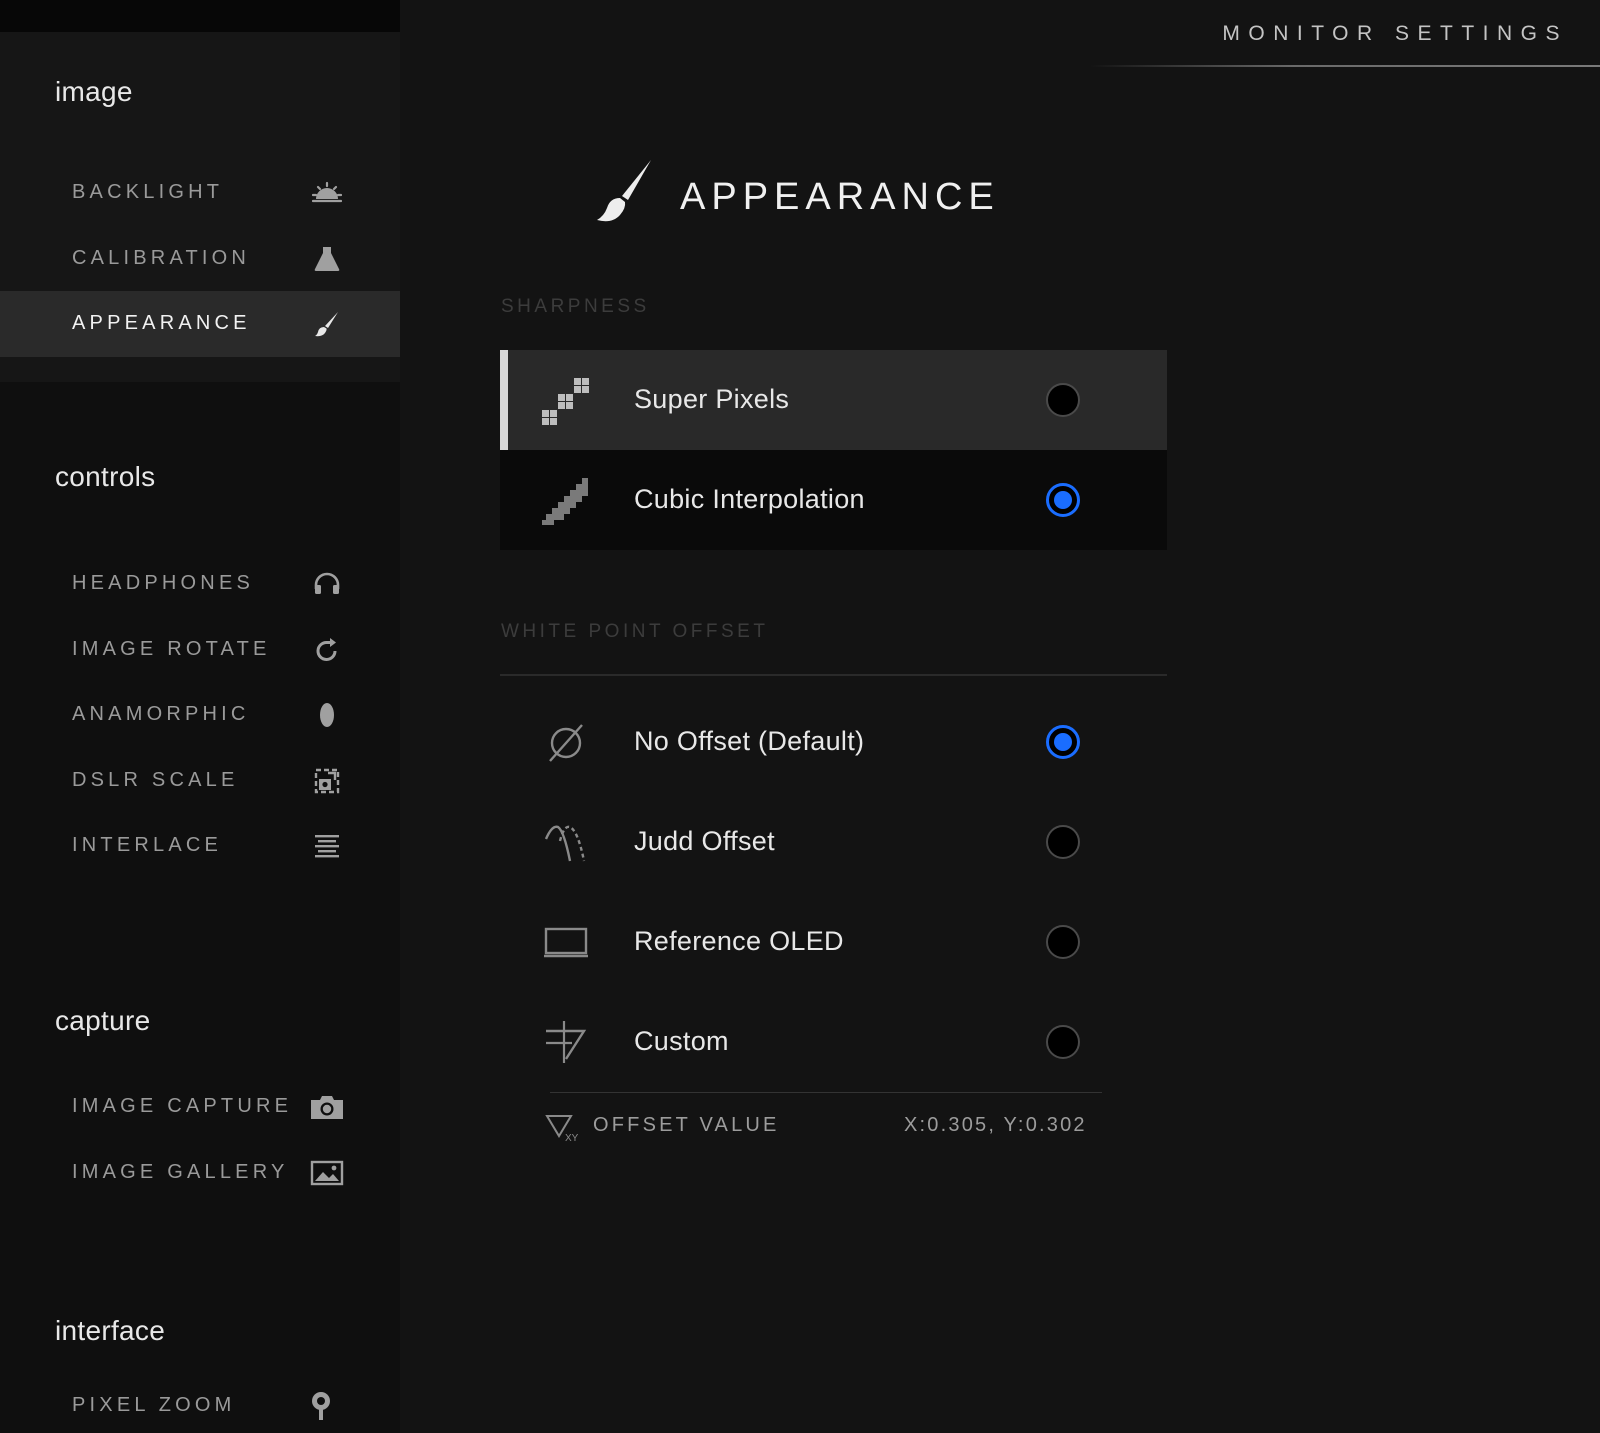  I want to click on sidebar-item-image-gallery: IMAGE GALLERY, so click(200, 1173).